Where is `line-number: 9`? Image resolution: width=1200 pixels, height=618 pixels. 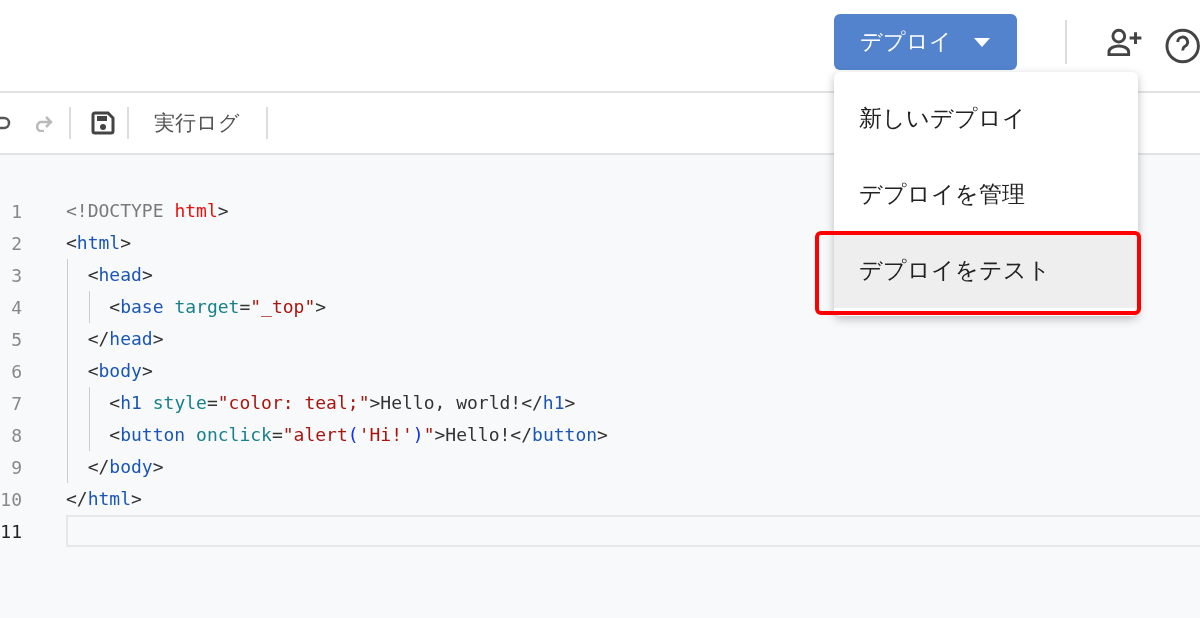 line-number: 9 is located at coordinates (16, 467).